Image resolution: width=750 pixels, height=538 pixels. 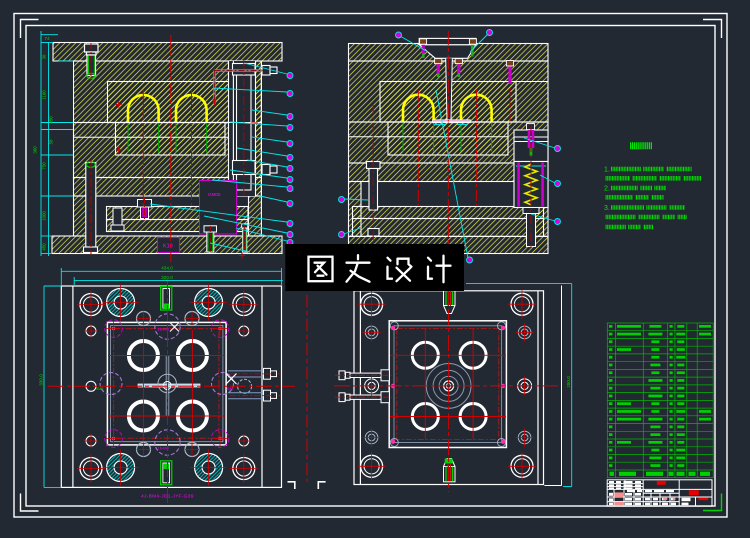 What do you see at coordinates (47, 39) in the screenshot?
I see `svg-text: 74` at bounding box center [47, 39].